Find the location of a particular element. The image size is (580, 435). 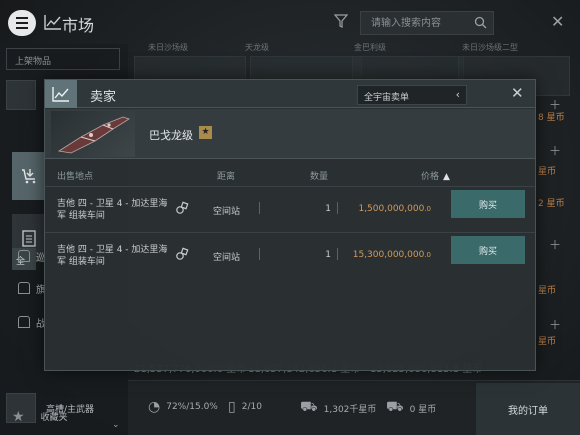

price-tag: 8 星币 is located at coordinates (551, 118).